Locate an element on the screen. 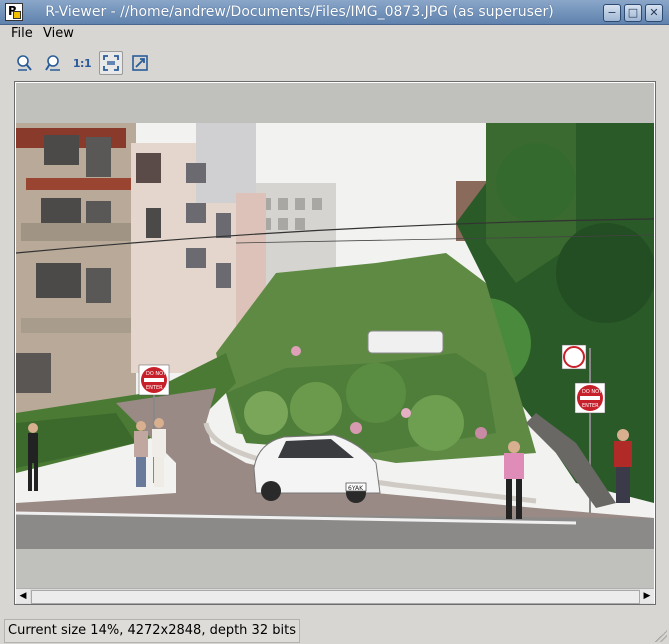  fit-window-icon is located at coordinates (111, 63).